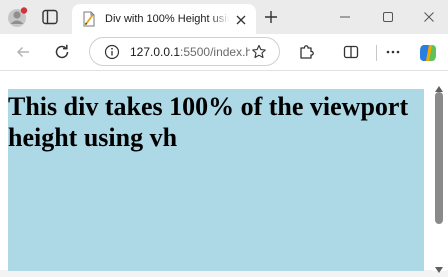 Image resolution: width=448 pixels, height=277 pixels. Describe the element at coordinates (241, 19) in the screenshot. I see `close-tab-icon` at that location.